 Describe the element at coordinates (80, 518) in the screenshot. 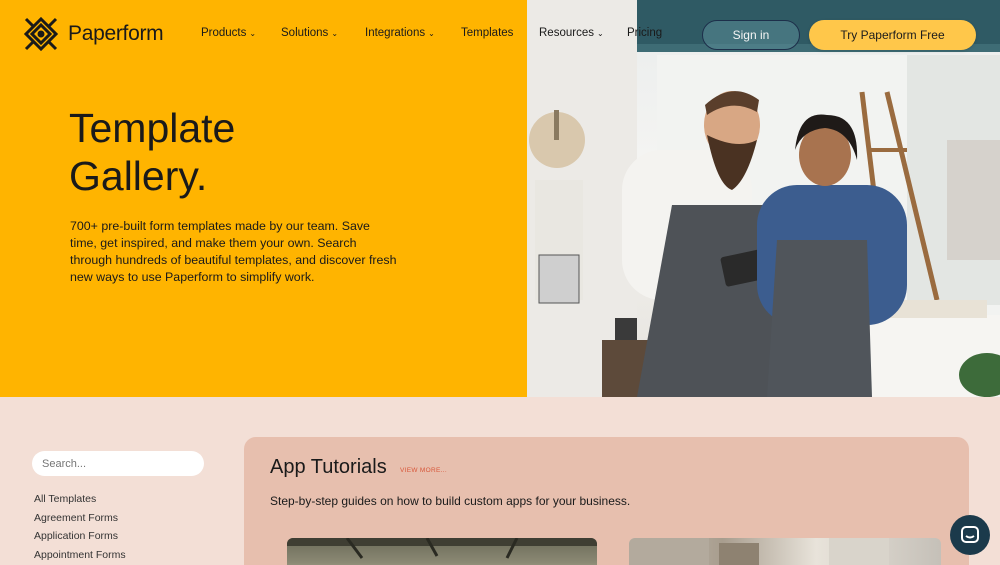

I see `category-item-agreement: Agreement Forms` at that location.